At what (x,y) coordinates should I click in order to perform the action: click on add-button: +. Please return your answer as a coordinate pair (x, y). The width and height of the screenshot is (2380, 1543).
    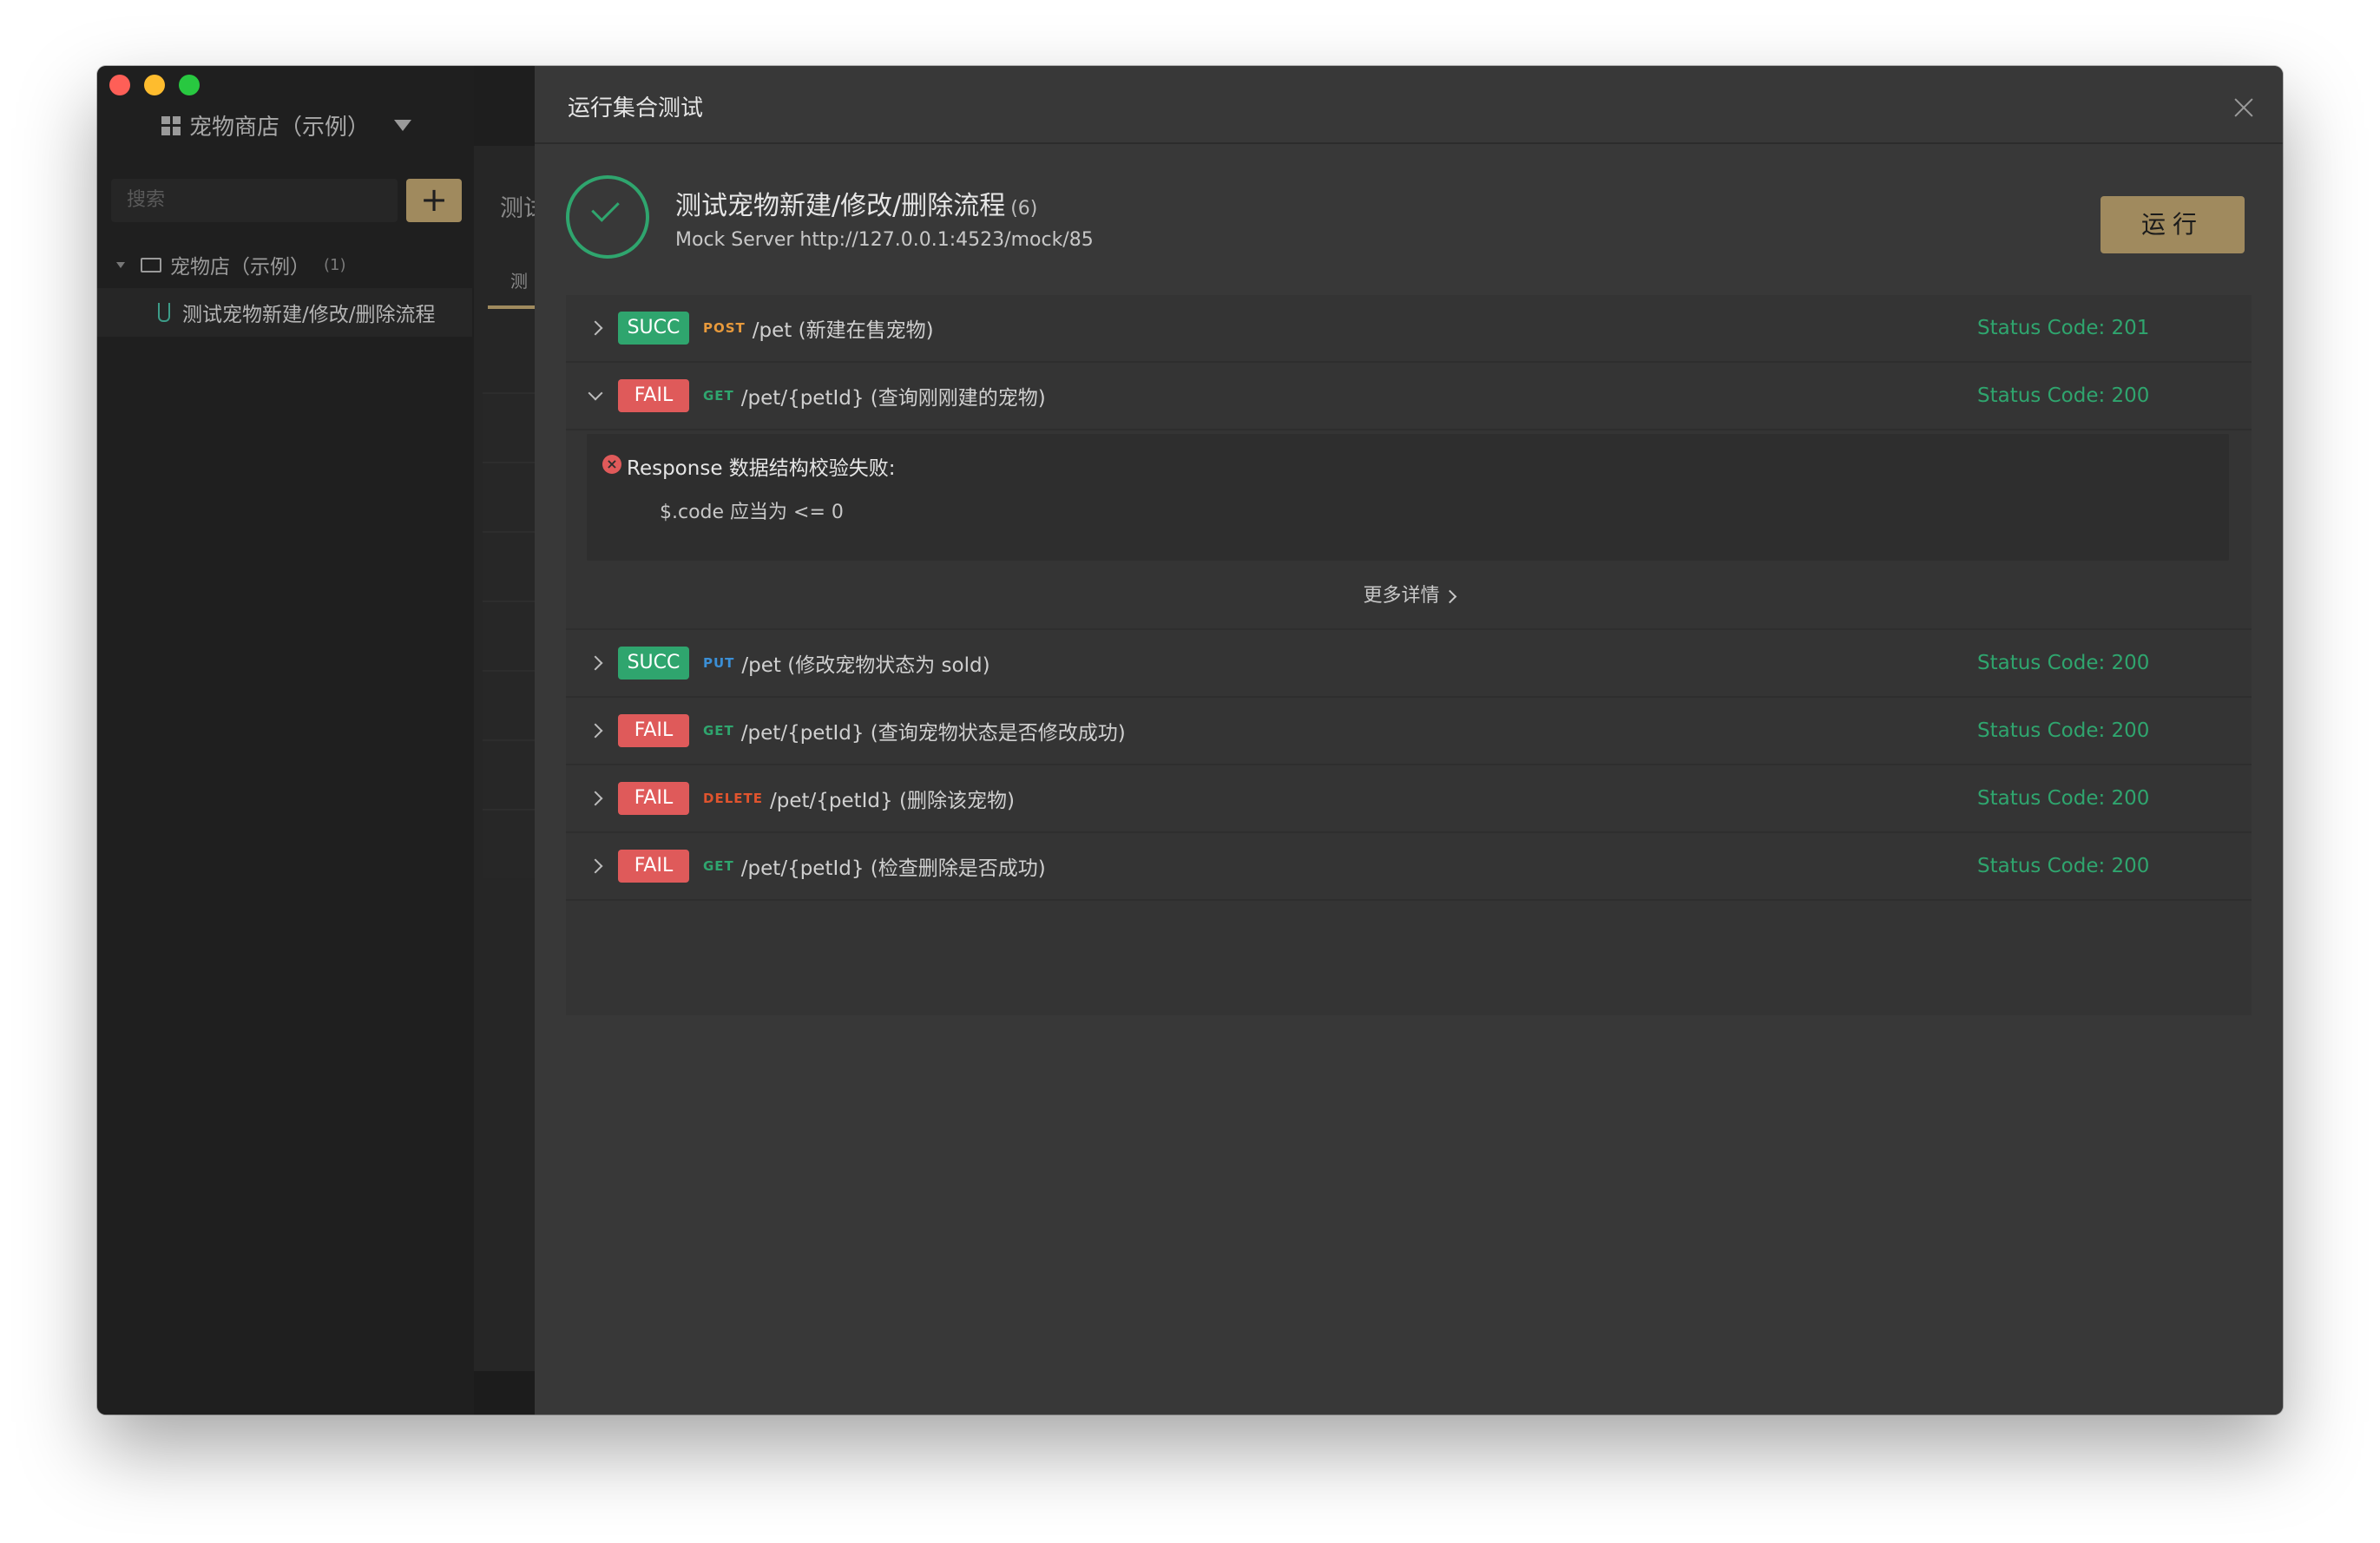
    Looking at the image, I should click on (434, 200).